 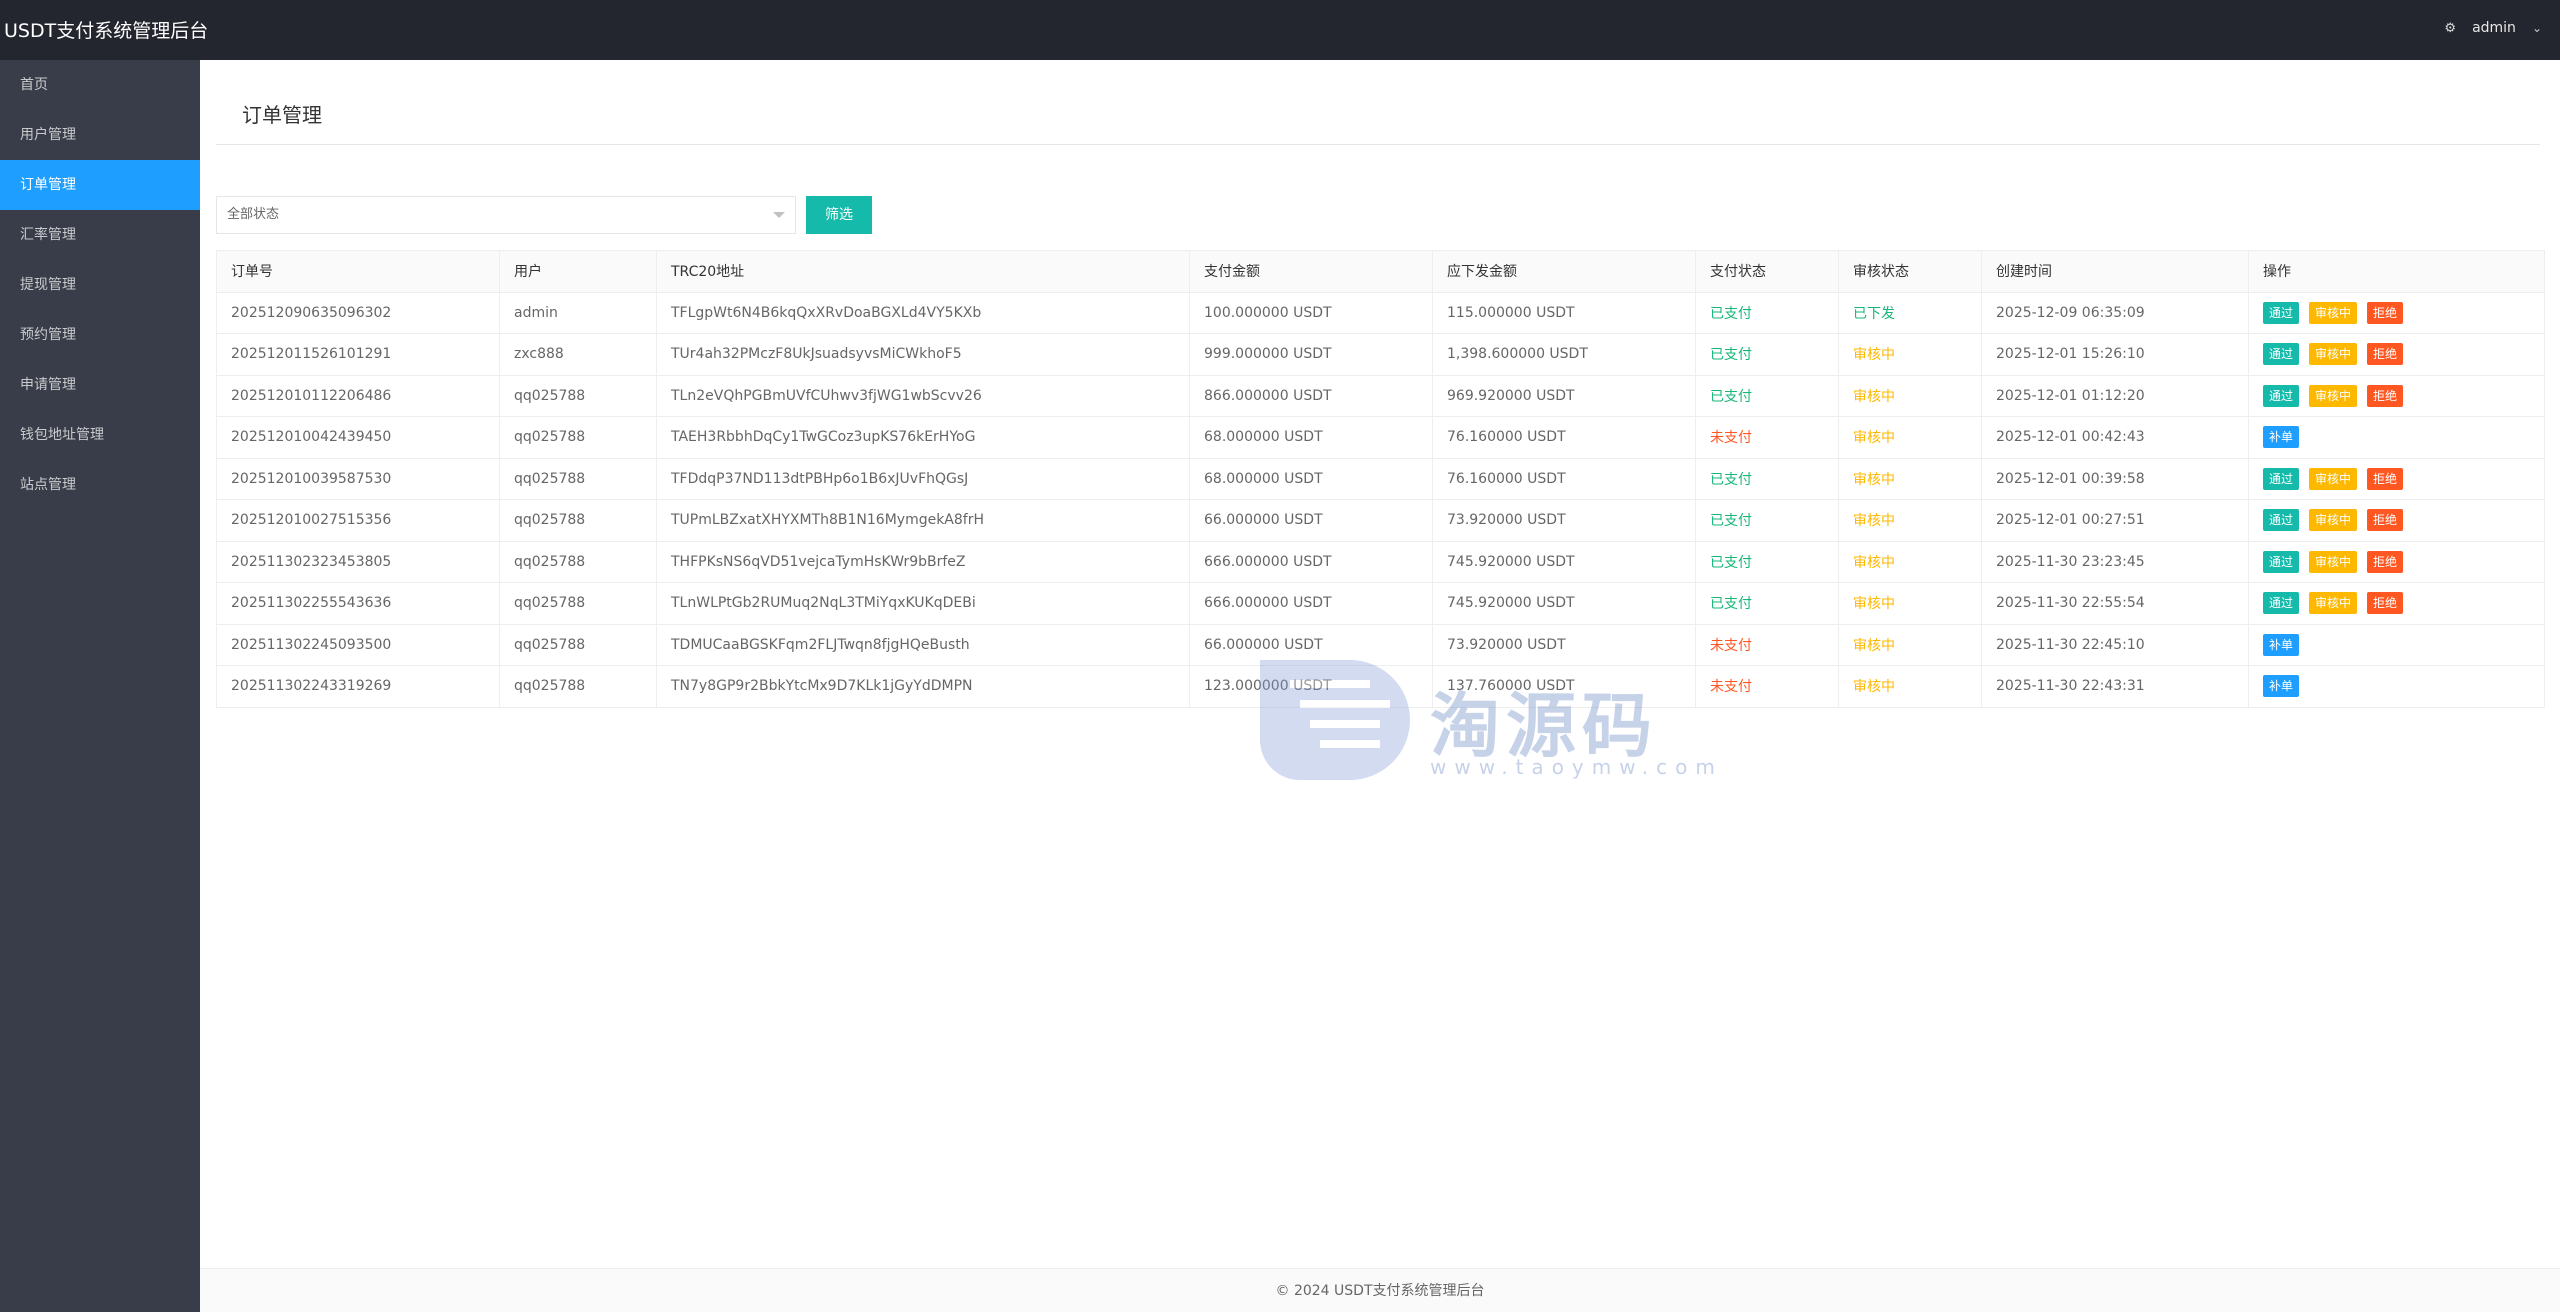 What do you see at coordinates (100, 385) in the screenshot?
I see `sidebar-item-application: 申请管理` at bounding box center [100, 385].